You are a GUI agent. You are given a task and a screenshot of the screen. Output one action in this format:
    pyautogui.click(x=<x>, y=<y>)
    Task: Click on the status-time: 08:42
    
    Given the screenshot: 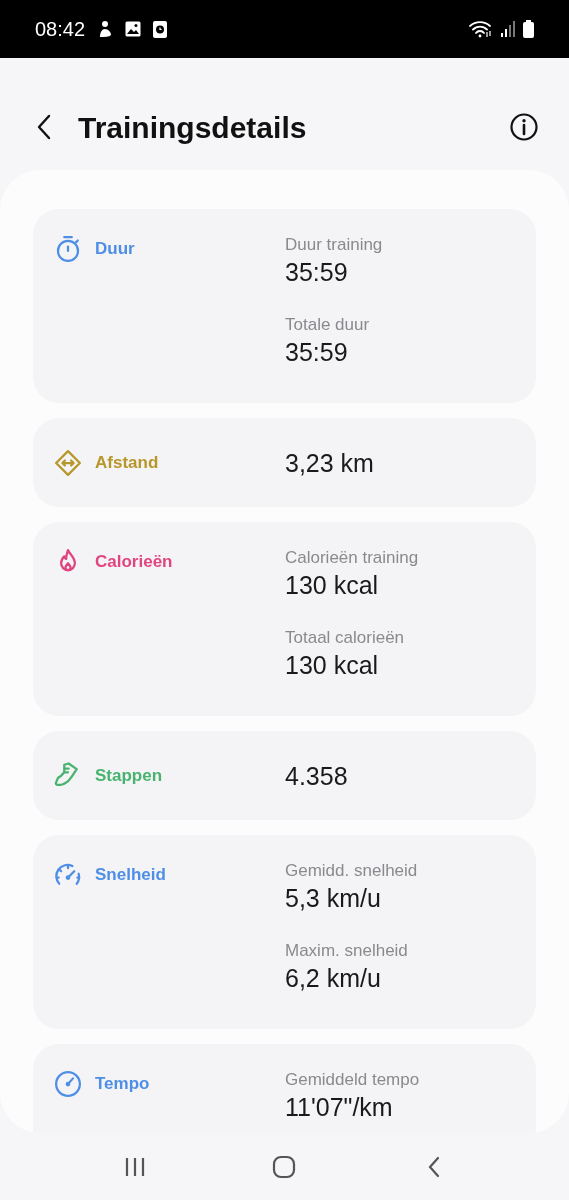 What is the action you would take?
    pyautogui.click(x=60, y=29)
    